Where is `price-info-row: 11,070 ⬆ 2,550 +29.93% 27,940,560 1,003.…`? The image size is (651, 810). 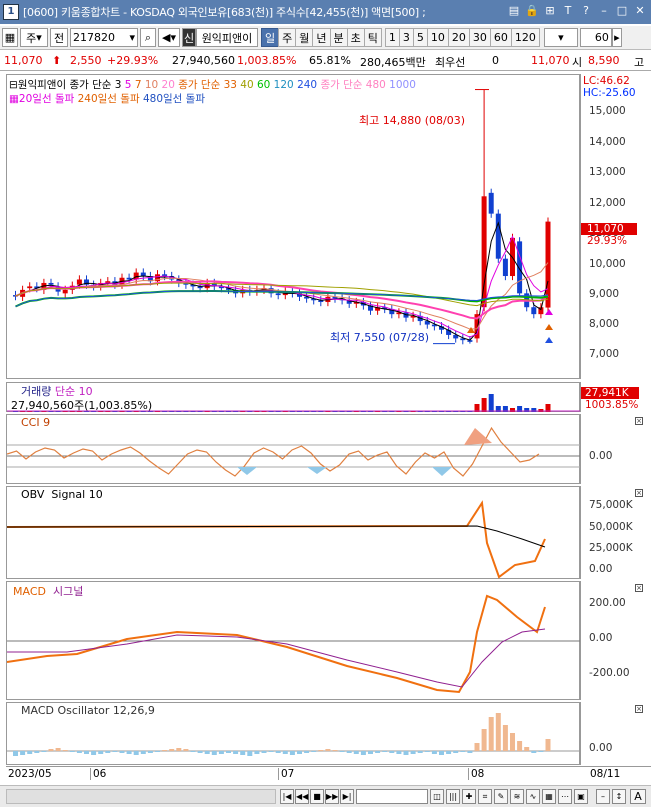
price-info-row: 11,070 ⬆ 2,550 +29.93% 27,940,560 1,003.… is located at coordinates (325, 61).